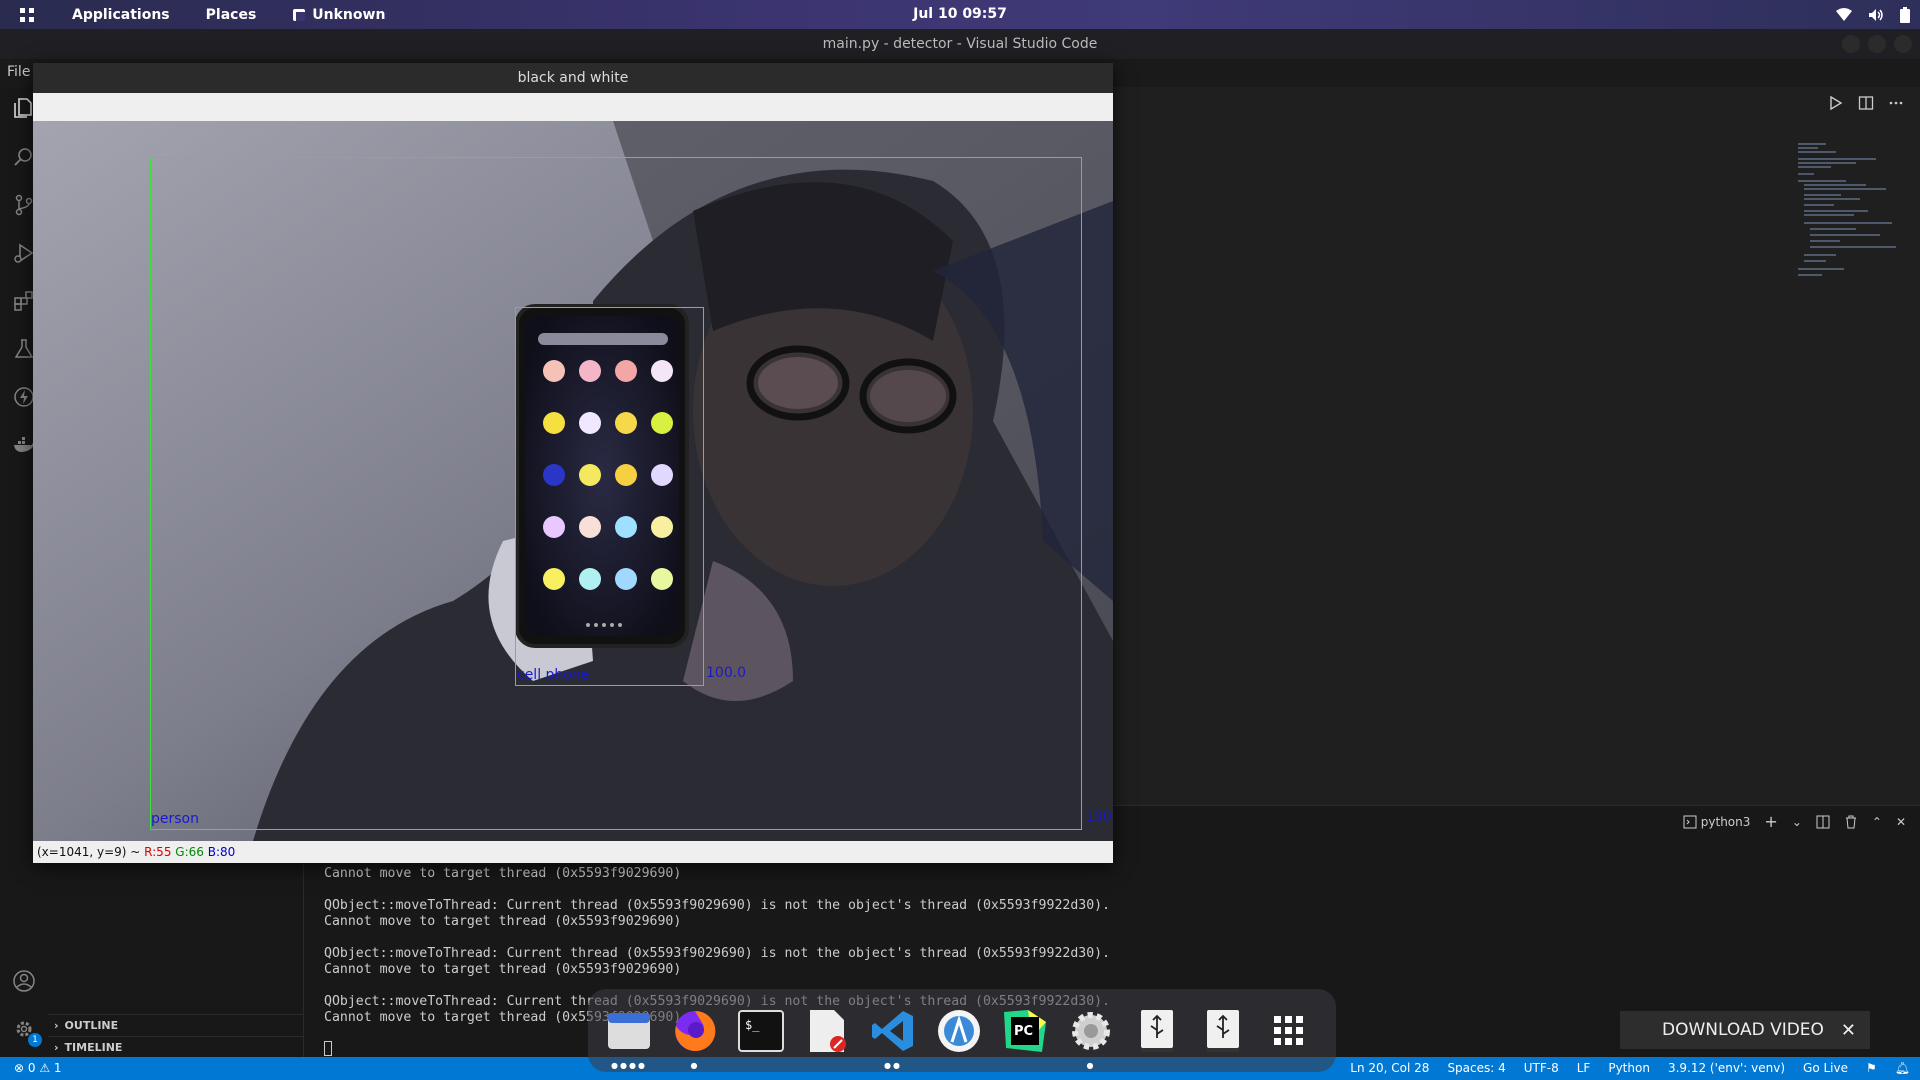  Describe the element at coordinates (695, 1030) in the screenshot. I see `firefox-icon` at that location.